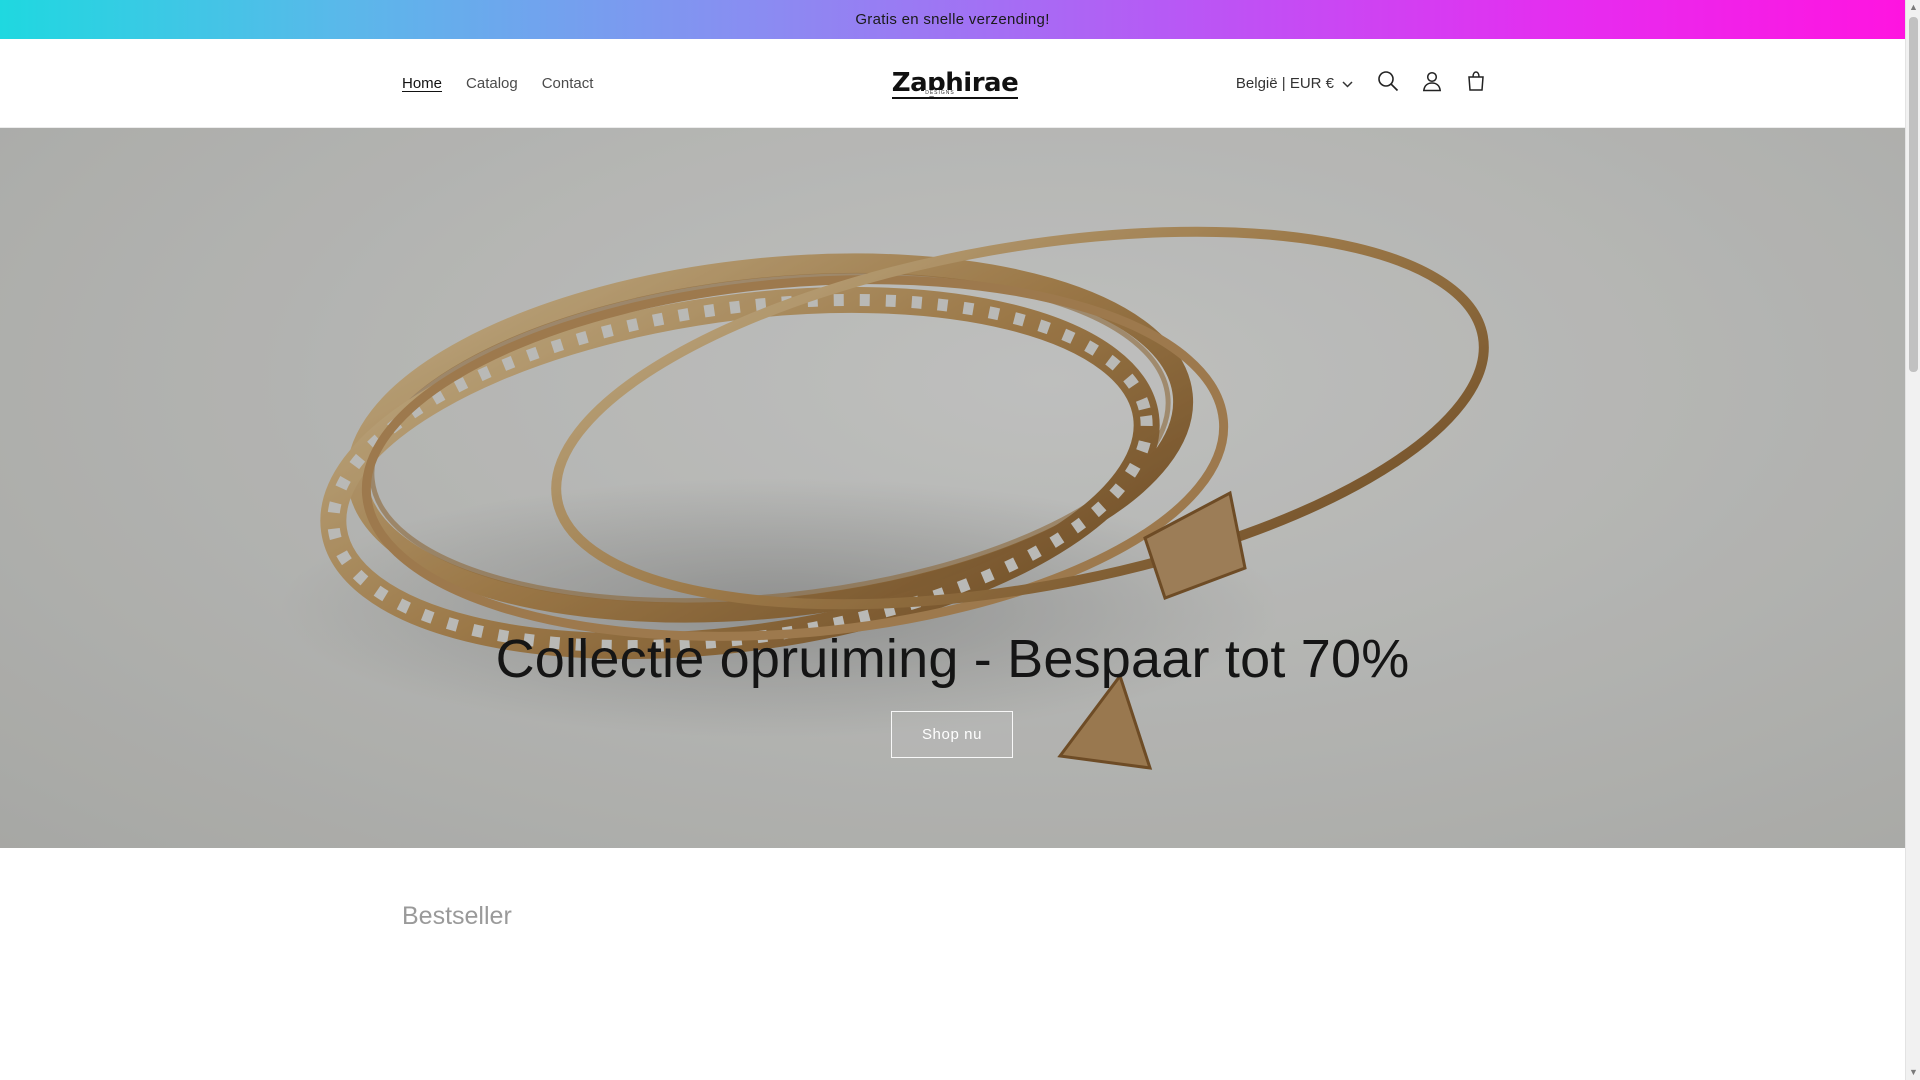 The height and width of the screenshot is (1080, 1920). Describe the element at coordinates (940, 93) in the screenshot. I see `logo-tagline: DESIGNS` at that location.